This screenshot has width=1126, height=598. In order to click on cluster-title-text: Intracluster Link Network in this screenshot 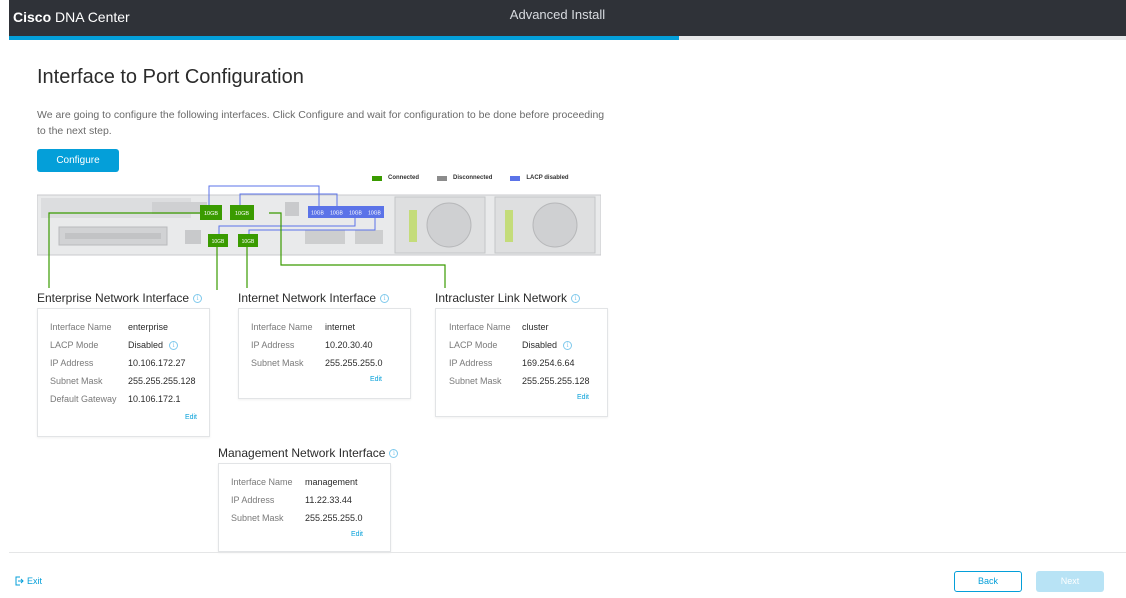, I will do `click(501, 298)`.